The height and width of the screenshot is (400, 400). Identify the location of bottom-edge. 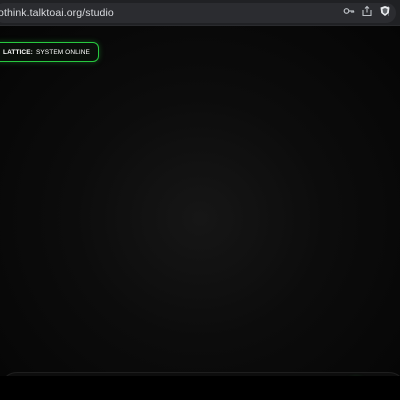
(200, 396).